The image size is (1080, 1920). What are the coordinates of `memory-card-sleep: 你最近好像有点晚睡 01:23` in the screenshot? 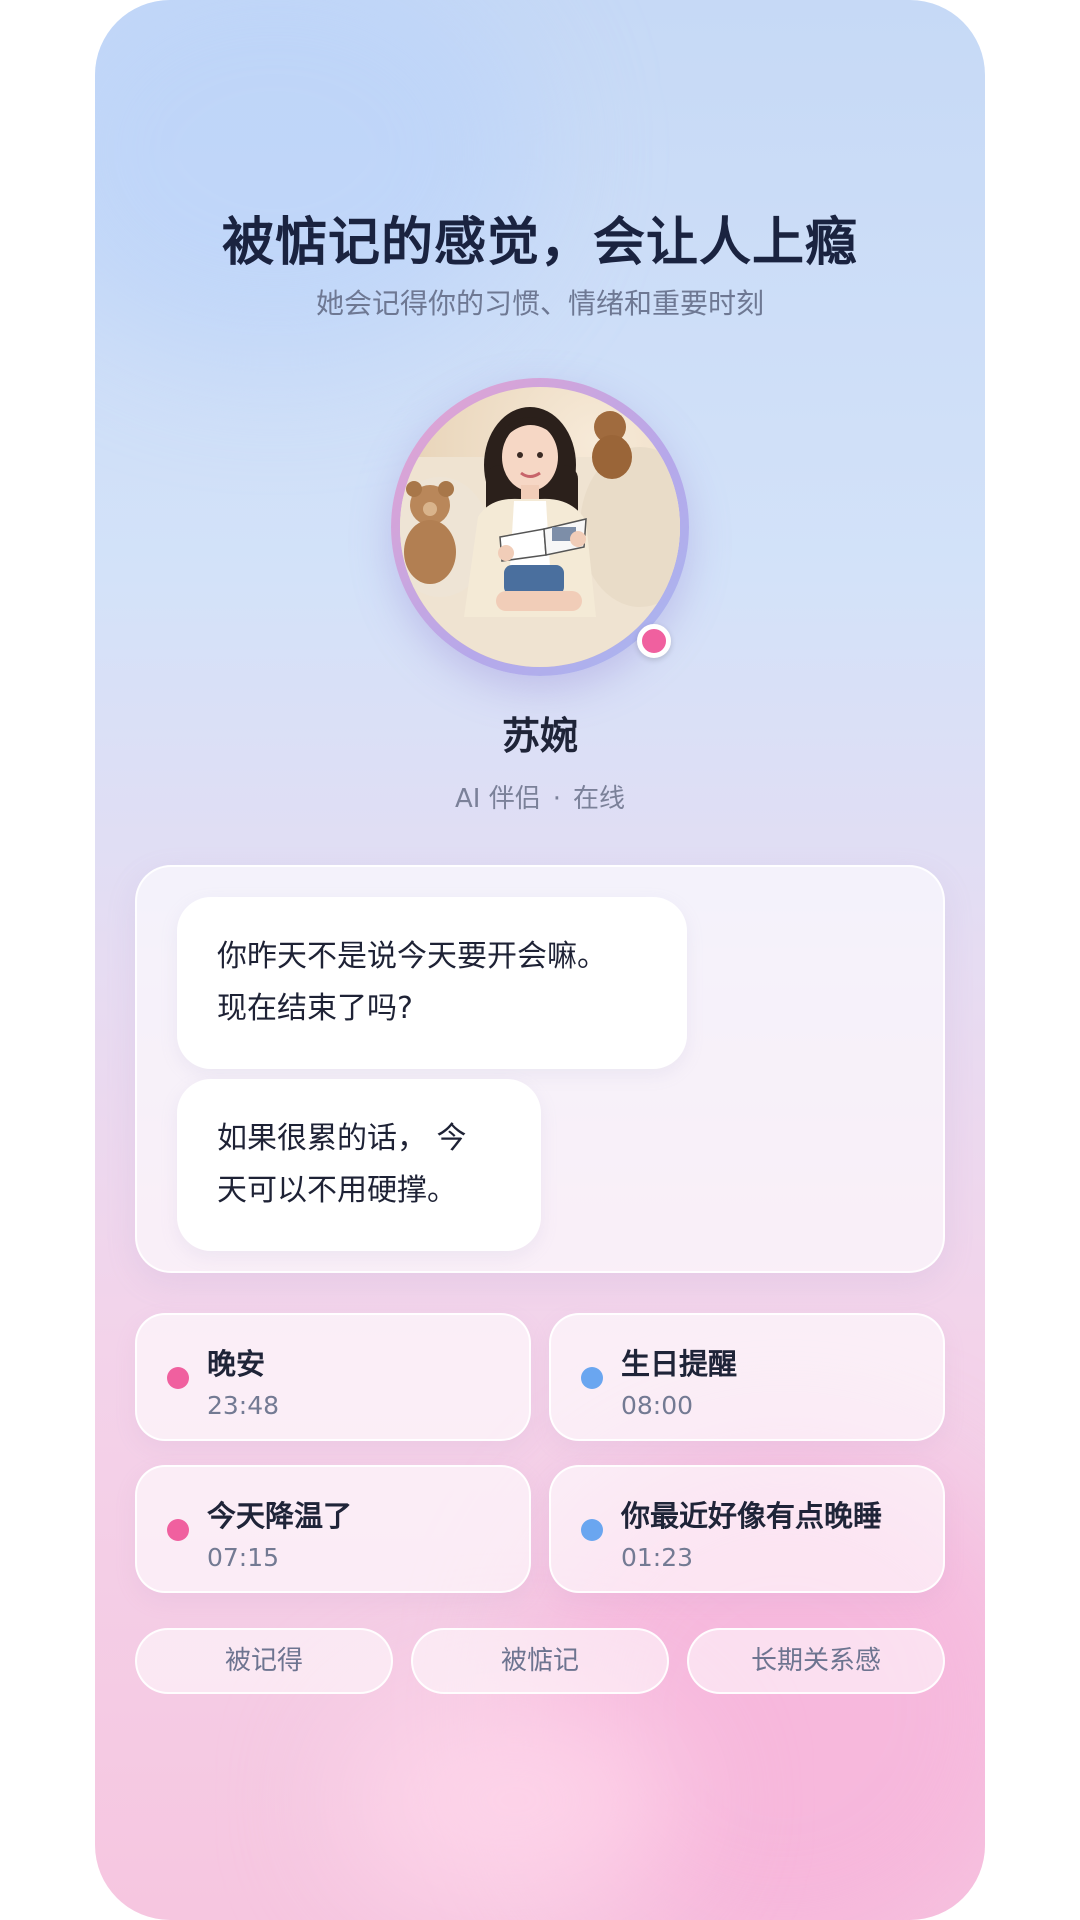 It's located at (747, 1529).